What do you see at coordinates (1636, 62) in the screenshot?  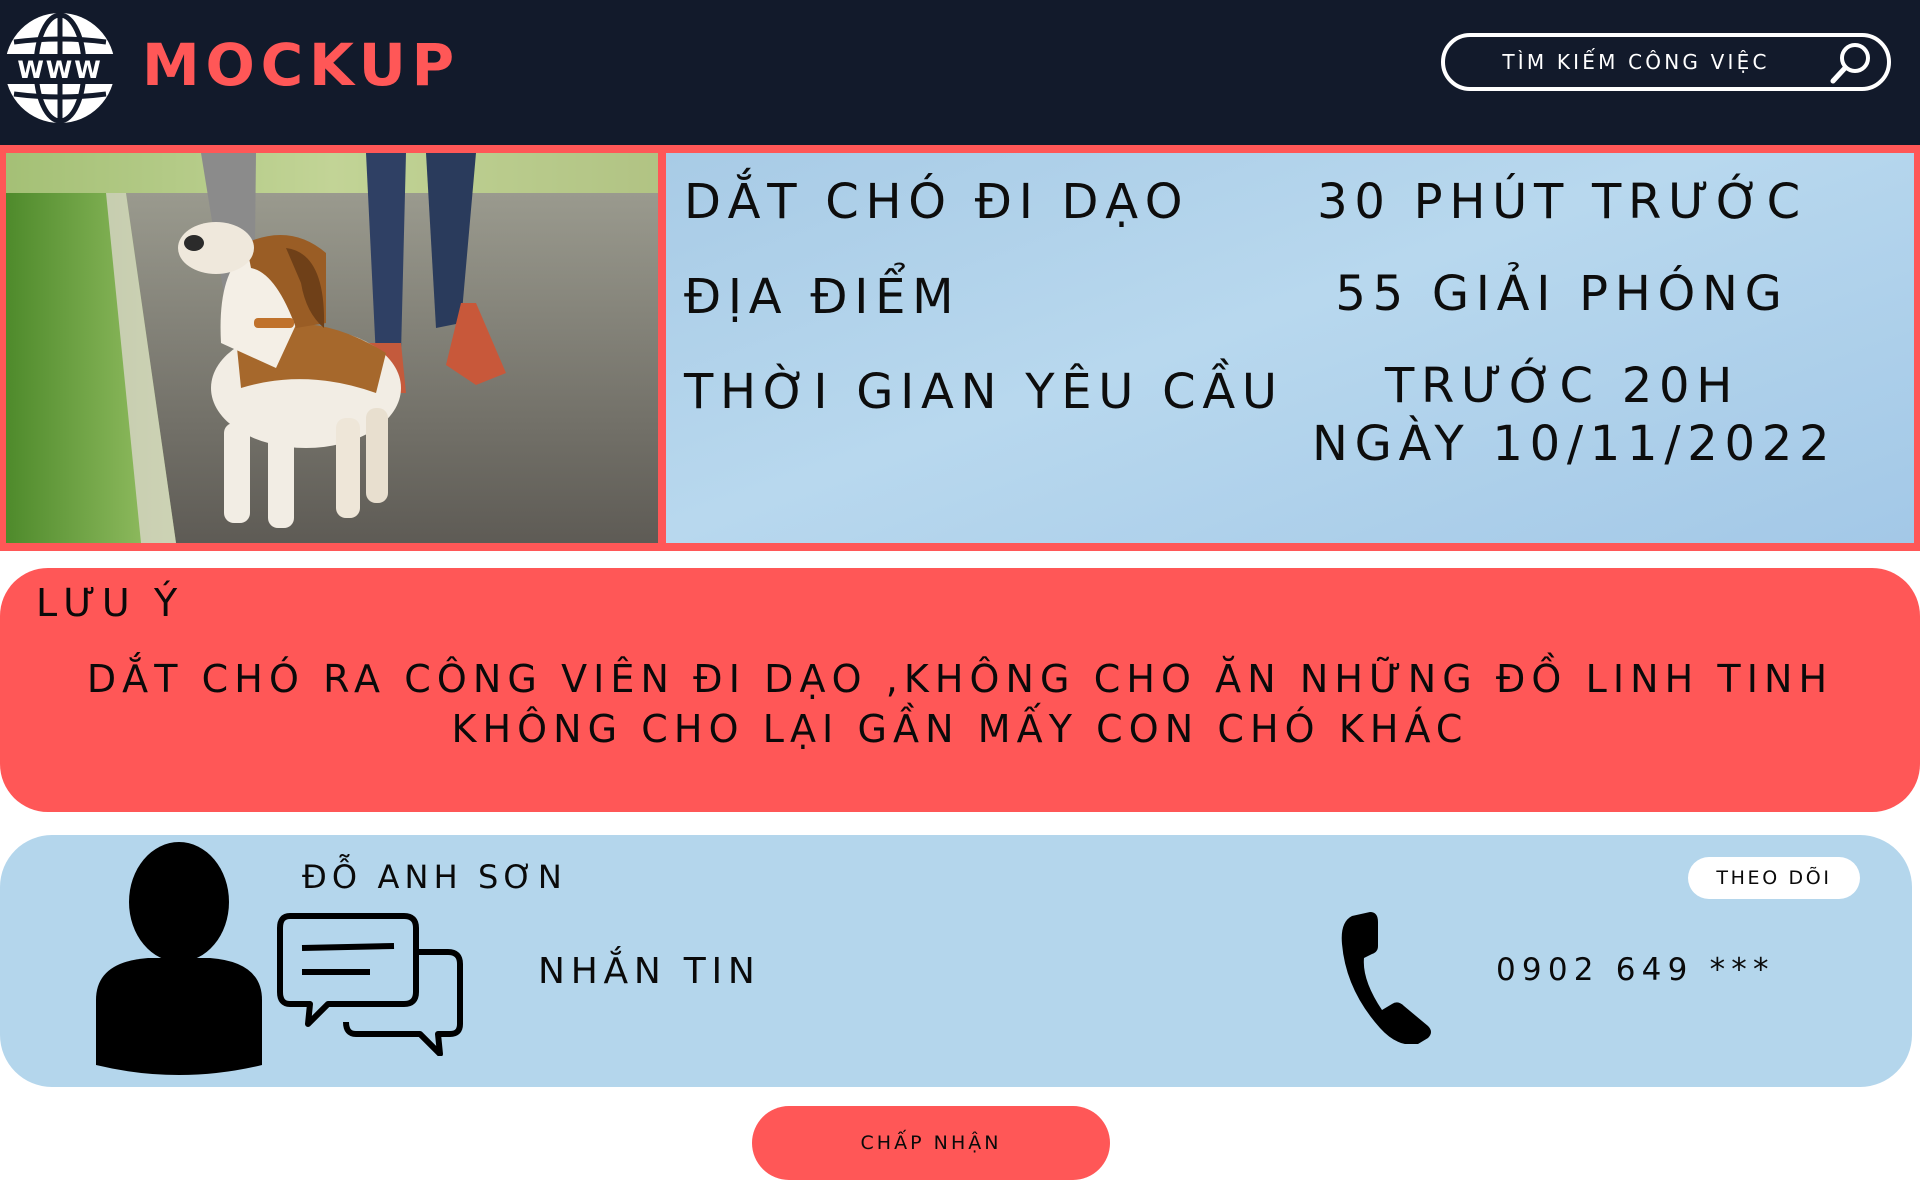 I see `search-input: TÌM KIẾM CÔNG VIỆC` at bounding box center [1636, 62].